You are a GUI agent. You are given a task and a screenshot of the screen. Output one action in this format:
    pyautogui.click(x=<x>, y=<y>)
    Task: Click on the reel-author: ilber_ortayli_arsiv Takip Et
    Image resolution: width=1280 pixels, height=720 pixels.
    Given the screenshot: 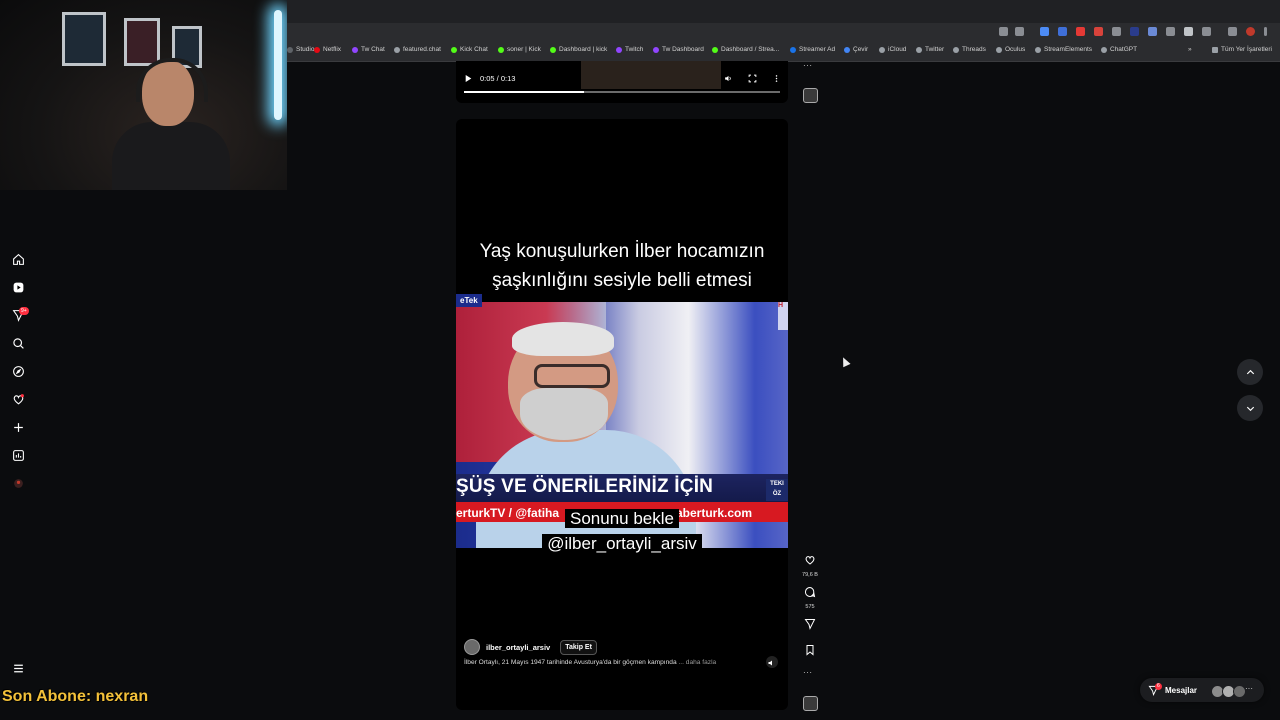 What is the action you would take?
    pyautogui.click(x=530, y=647)
    